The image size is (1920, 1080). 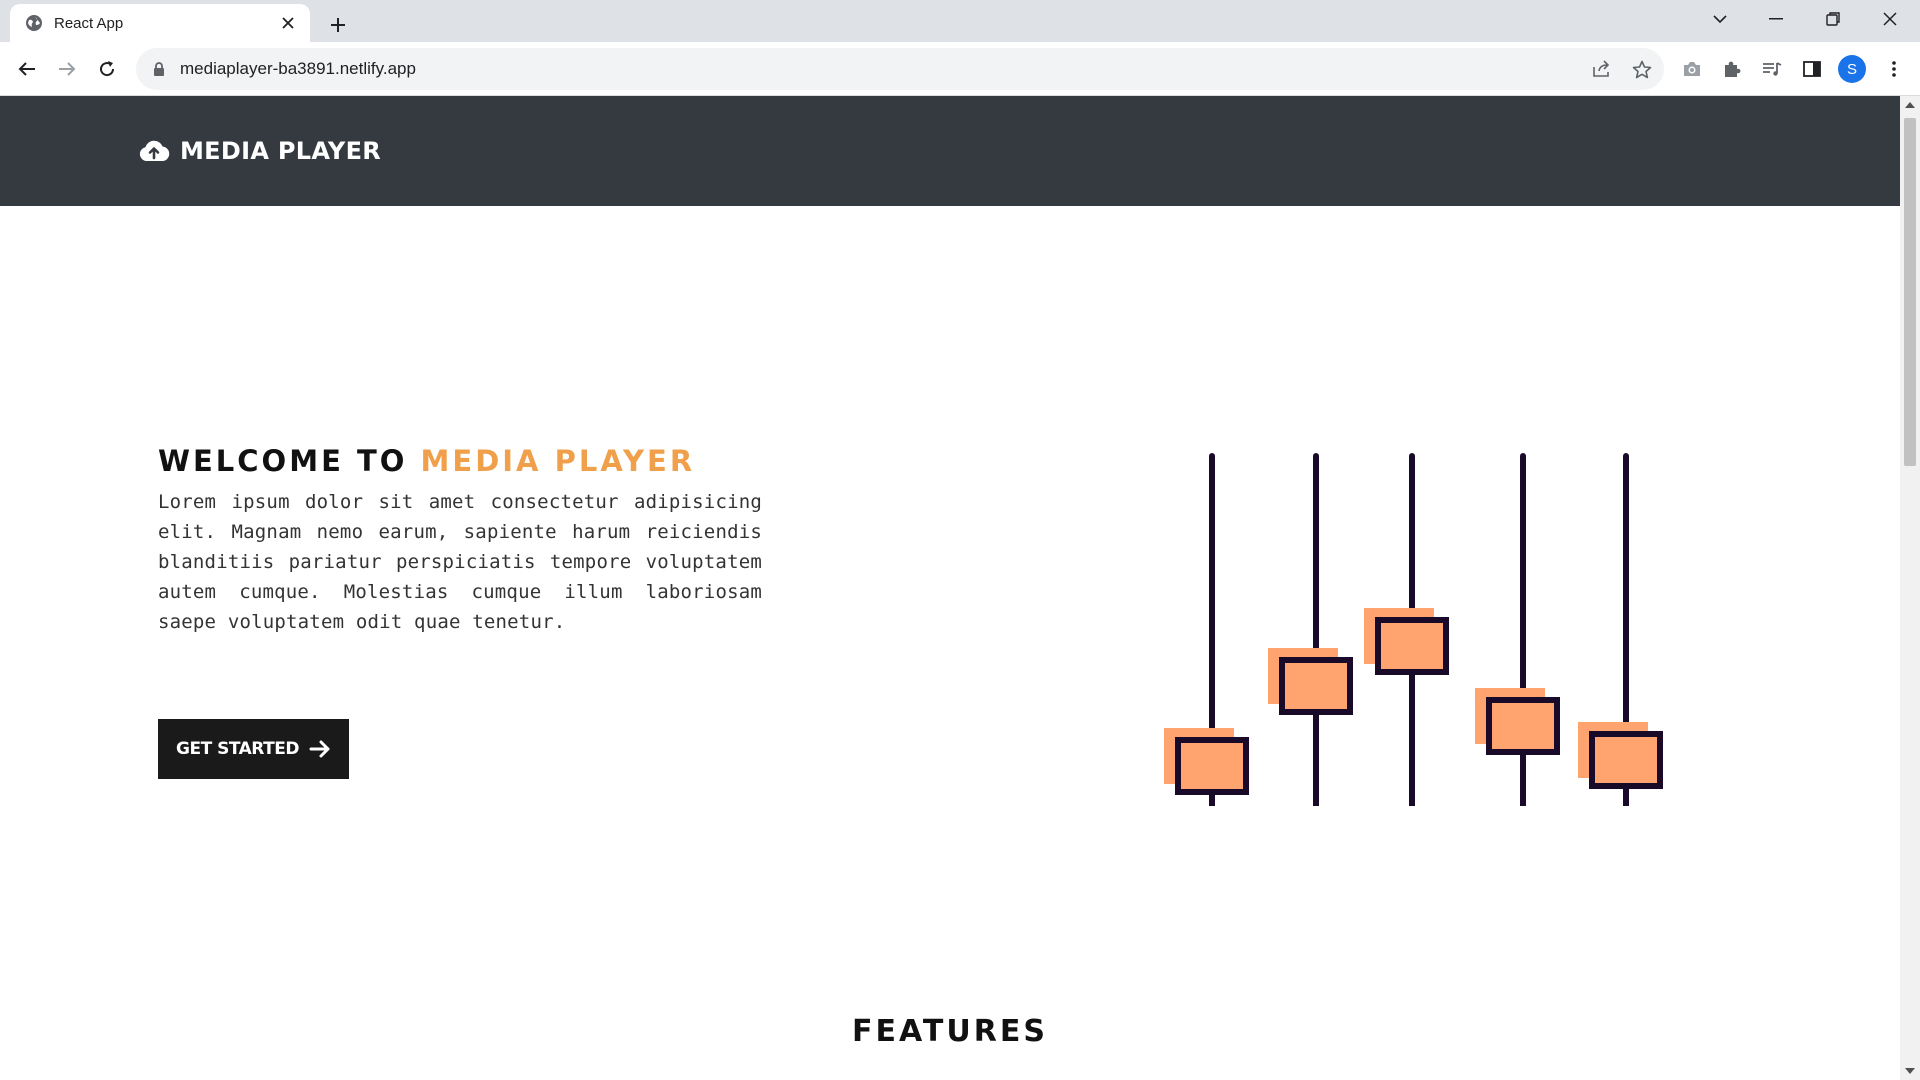 I want to click on scroll-down-icon, so click(x=1910, y=1071).